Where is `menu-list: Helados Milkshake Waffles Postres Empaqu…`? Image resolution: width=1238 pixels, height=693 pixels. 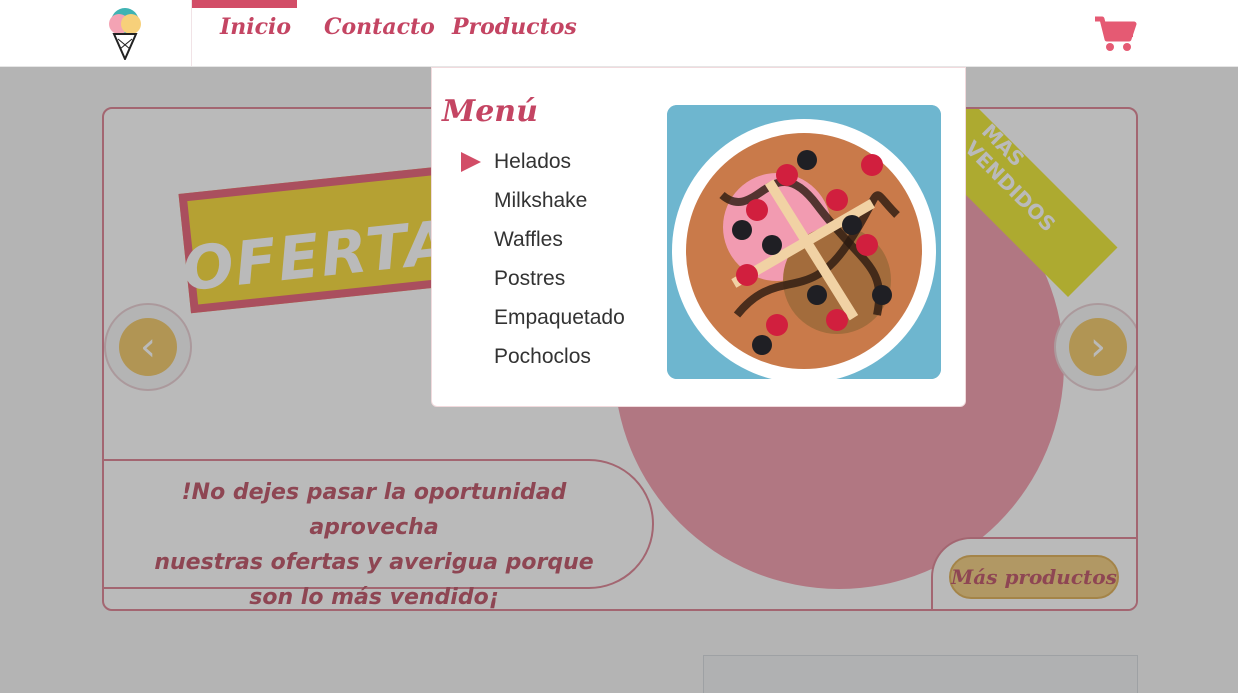 menu-list: Helados Milkshake Waffles Postres Empaqu… is located at coordinates (543, 267).